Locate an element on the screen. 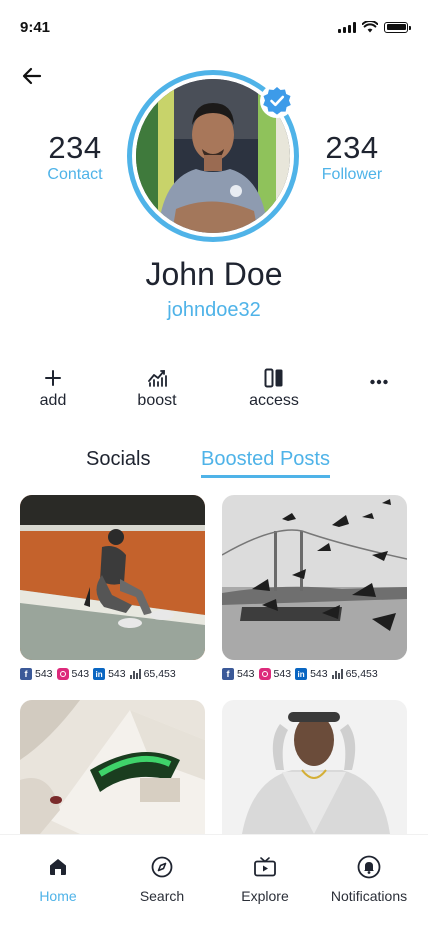 The width and height of the screenshot is (428, 926). play-screen-icon is located at coordinates (265, 867).